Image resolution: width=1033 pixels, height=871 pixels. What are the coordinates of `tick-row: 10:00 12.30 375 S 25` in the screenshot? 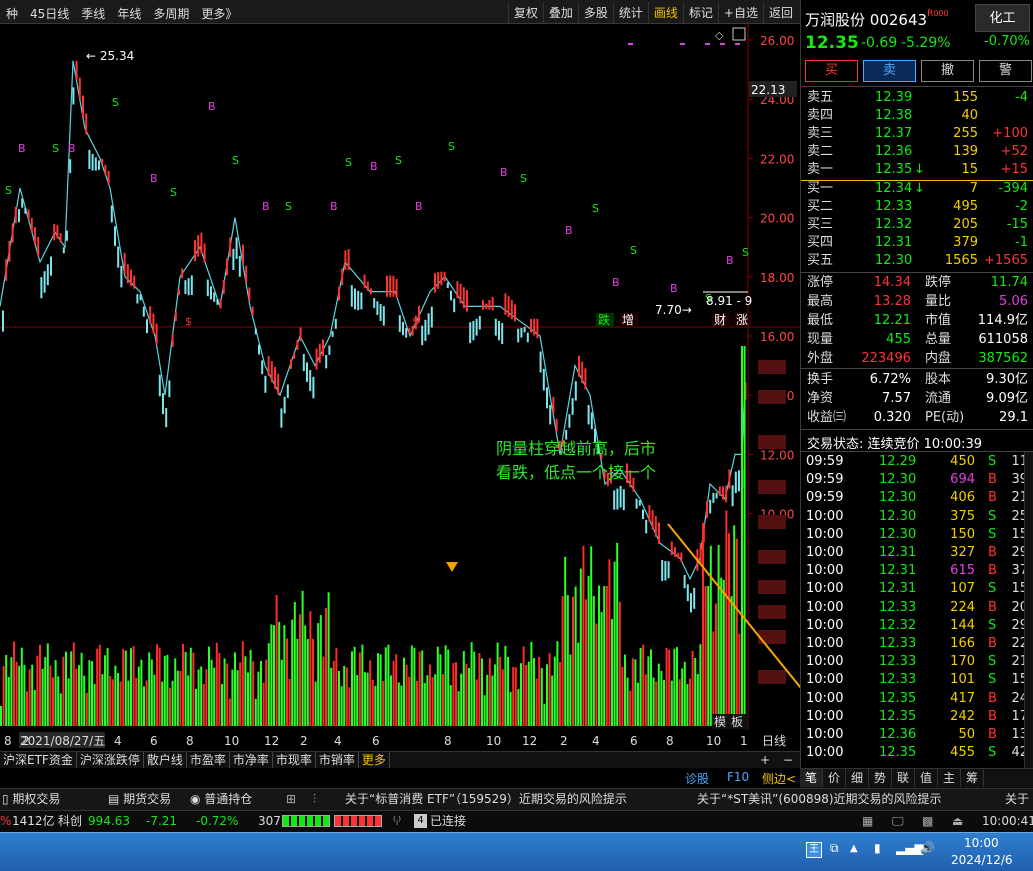 It's located at (917, 517).